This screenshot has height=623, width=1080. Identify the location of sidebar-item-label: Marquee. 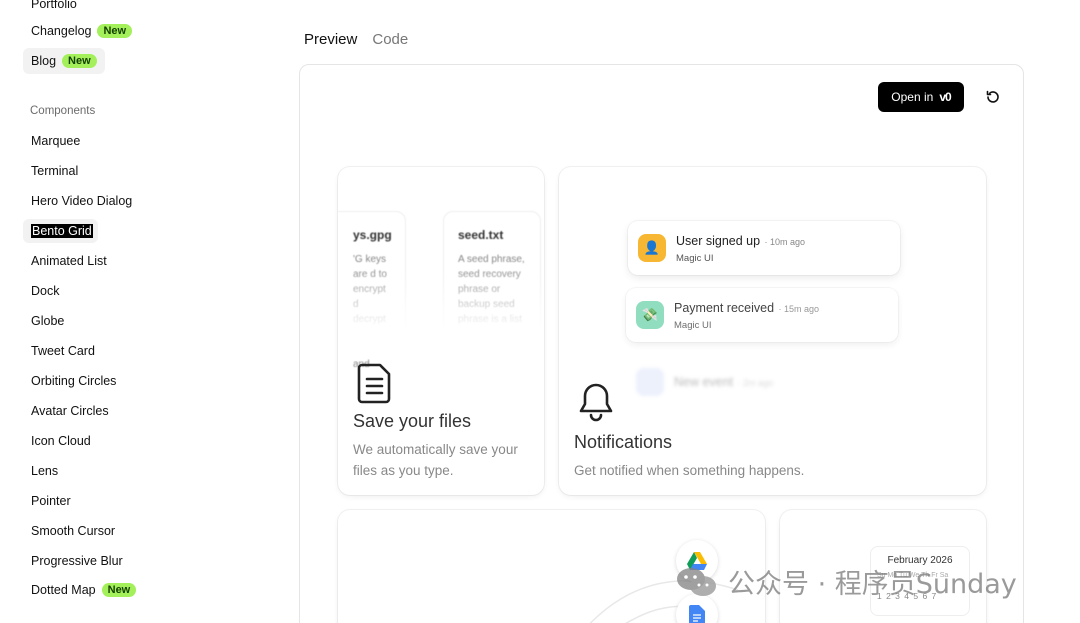
(56, 141).